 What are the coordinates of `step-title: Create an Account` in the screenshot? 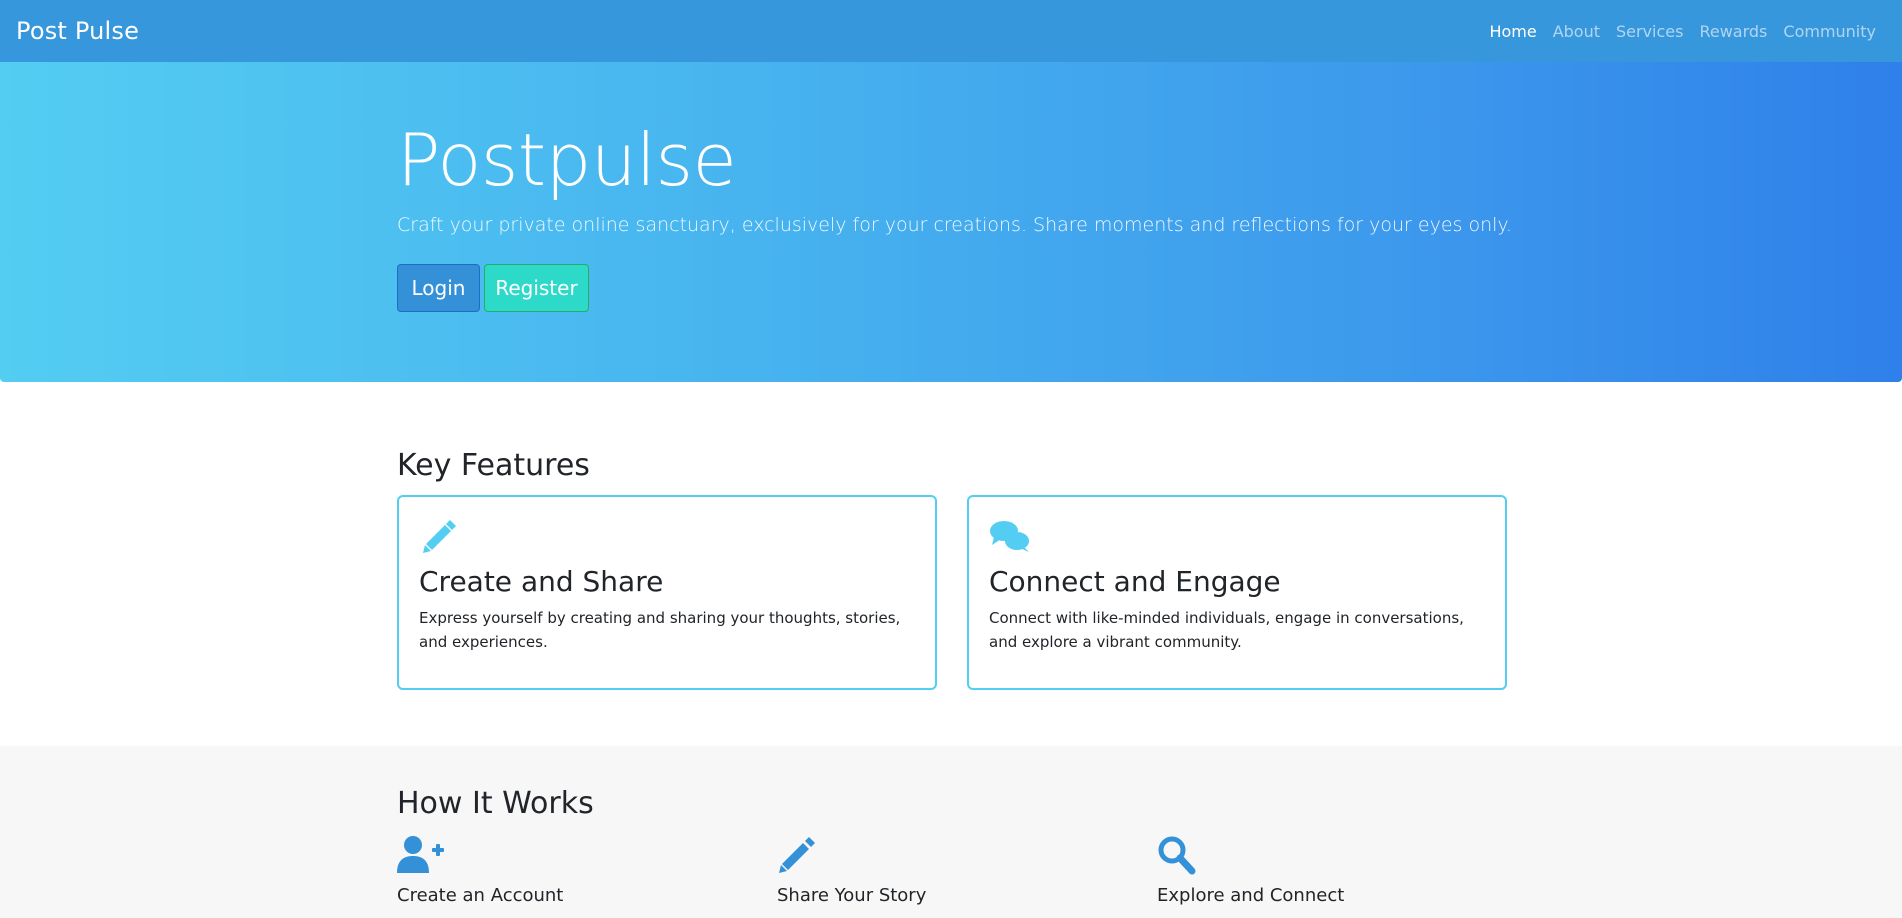 It's located at (480, 895).